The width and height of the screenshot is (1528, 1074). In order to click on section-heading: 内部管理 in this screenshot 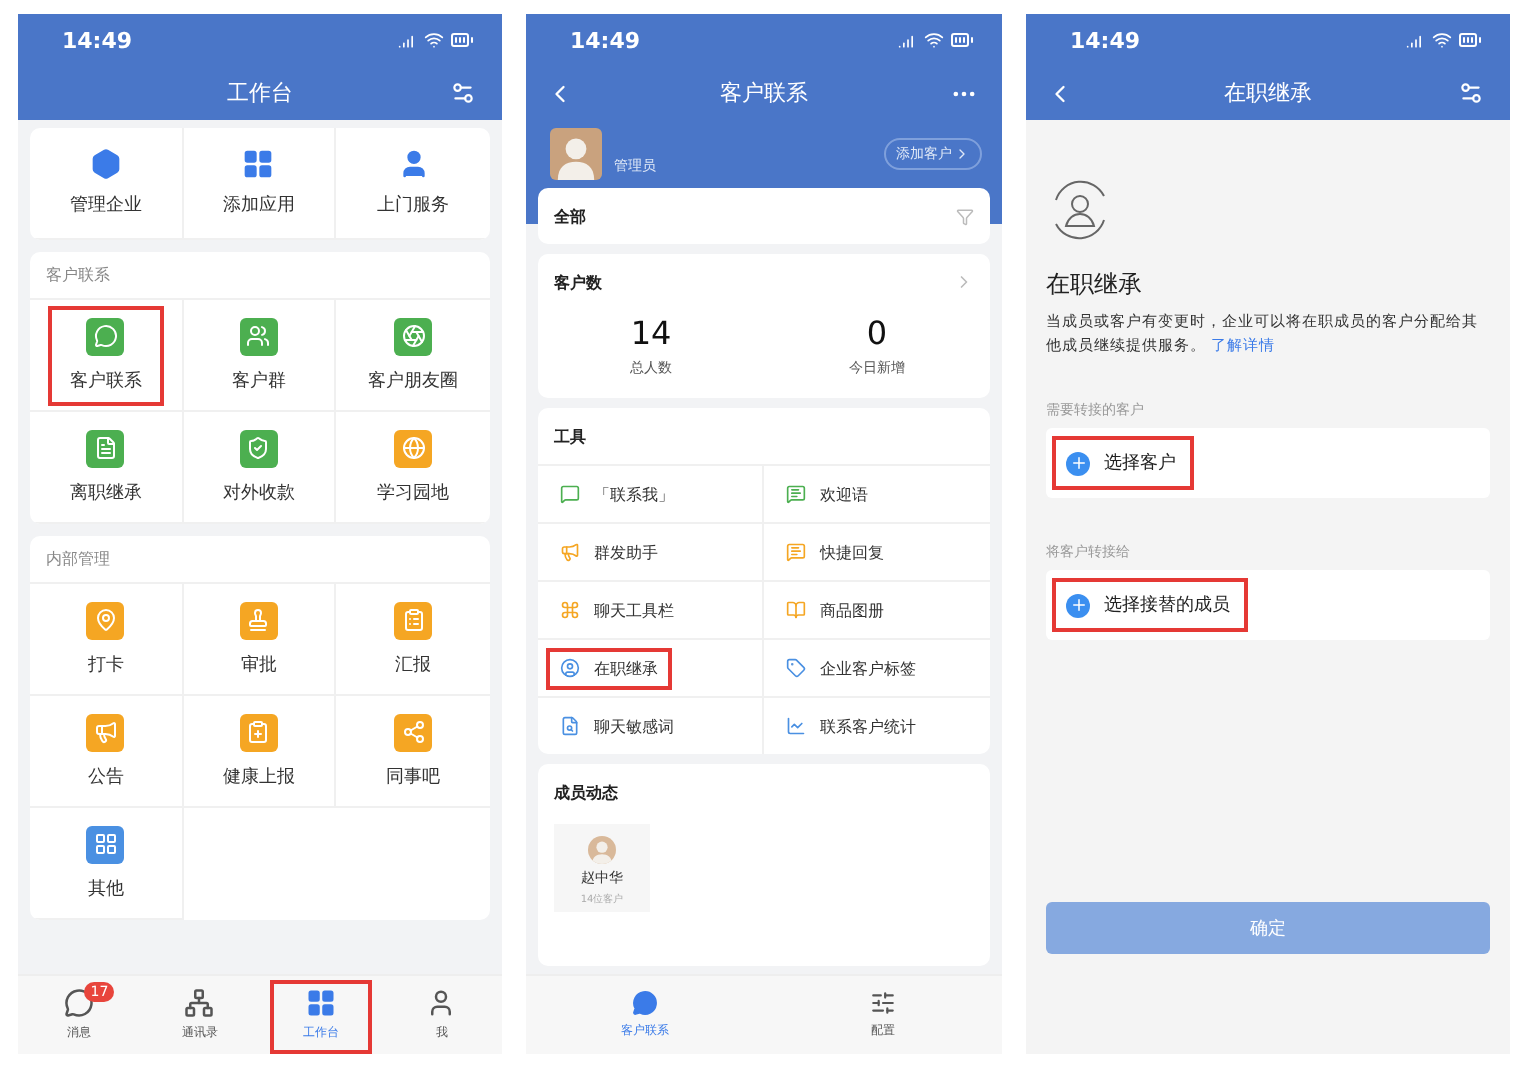, I will do `click(260, 560)`.